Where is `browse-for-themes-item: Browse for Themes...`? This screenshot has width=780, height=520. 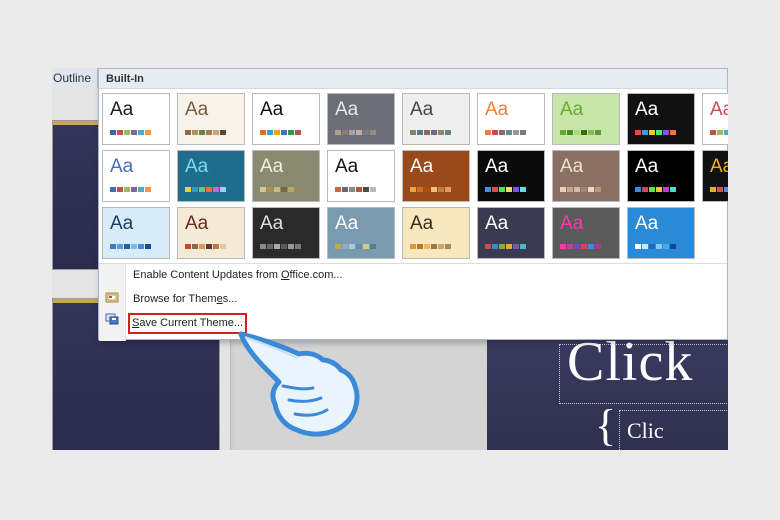 browse-for-themes-item: Browse for Themes... is located at coordinates (185, 299).